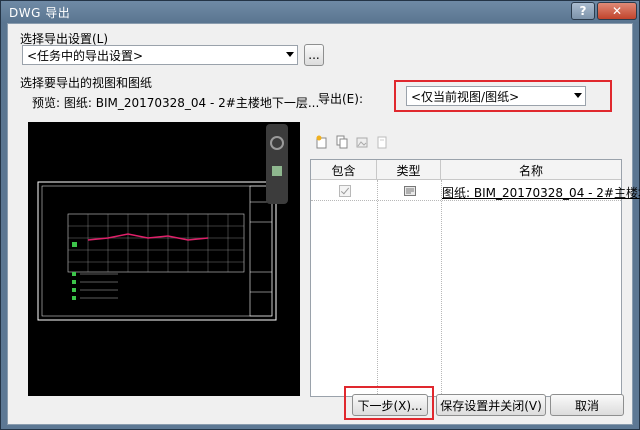 The image size is (640, 430). I want to click on column-include-label: 包含, so click(343, 170).